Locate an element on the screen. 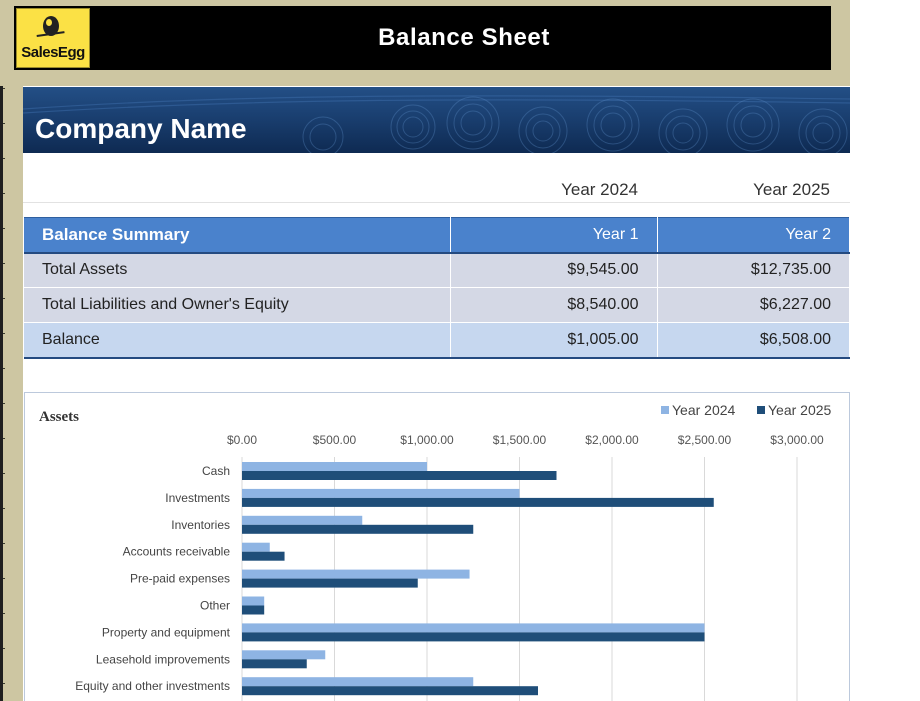 The image size is (920, 701). category-label: Cash is located at coordinates (216, 471).